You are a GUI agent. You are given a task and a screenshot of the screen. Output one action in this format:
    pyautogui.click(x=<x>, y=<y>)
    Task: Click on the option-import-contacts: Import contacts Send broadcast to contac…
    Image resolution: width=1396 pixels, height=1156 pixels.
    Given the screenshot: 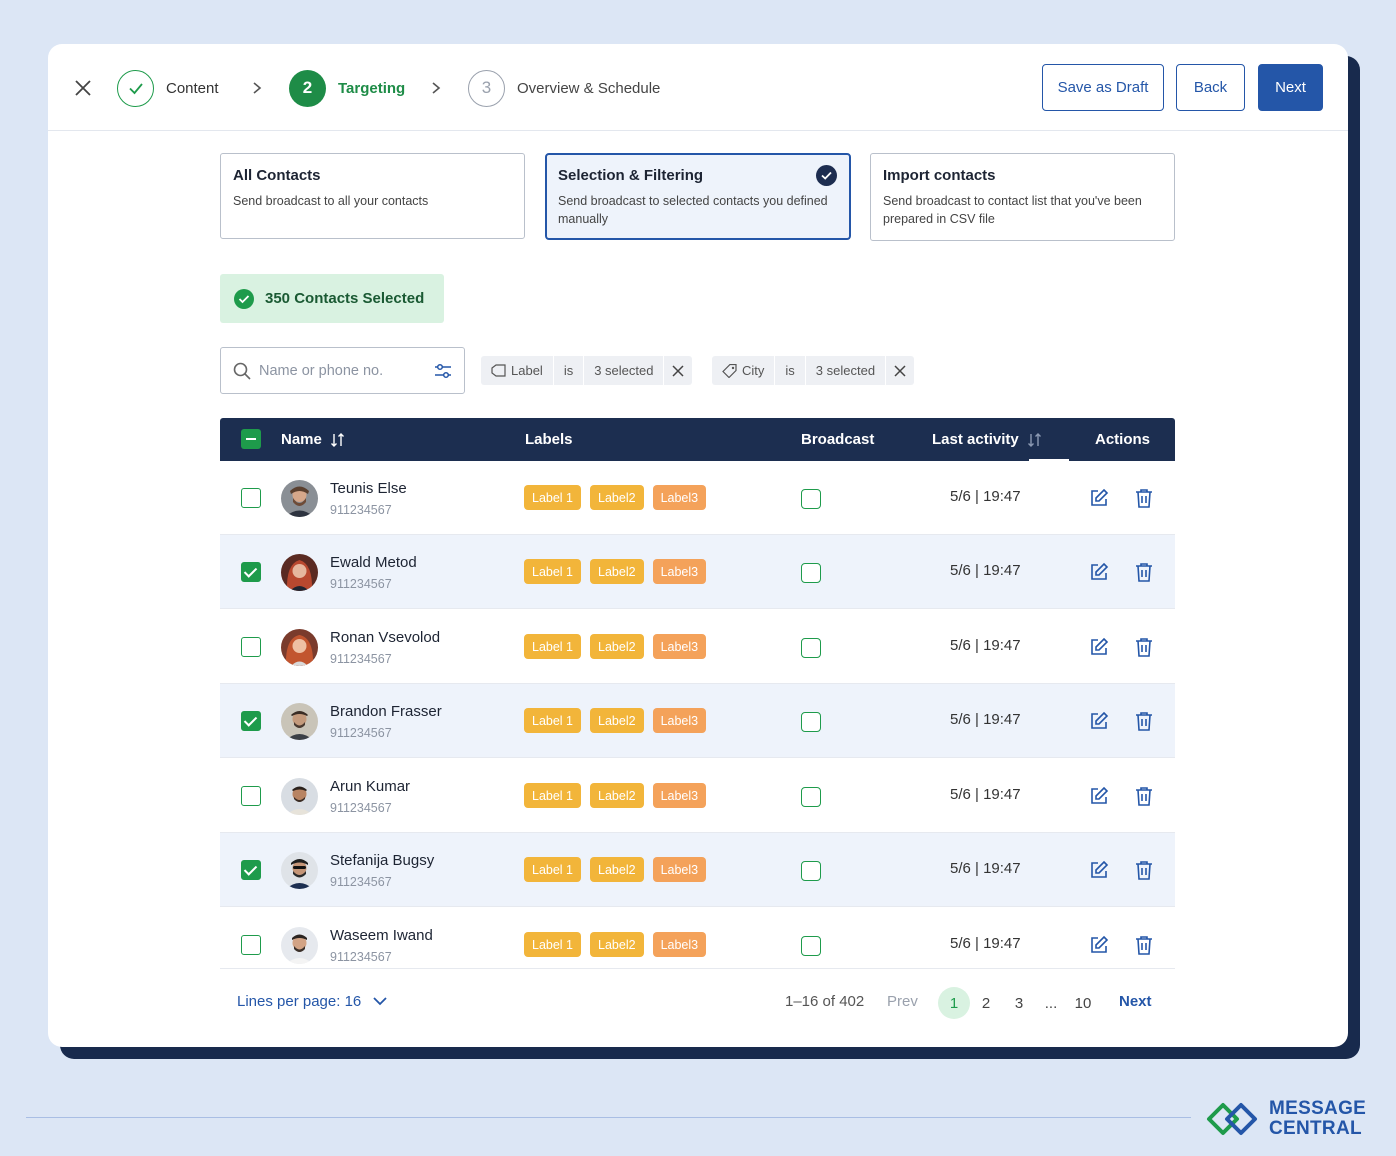 What is the action you would take?
    pyautogui.click(x=1022, y=197)
    